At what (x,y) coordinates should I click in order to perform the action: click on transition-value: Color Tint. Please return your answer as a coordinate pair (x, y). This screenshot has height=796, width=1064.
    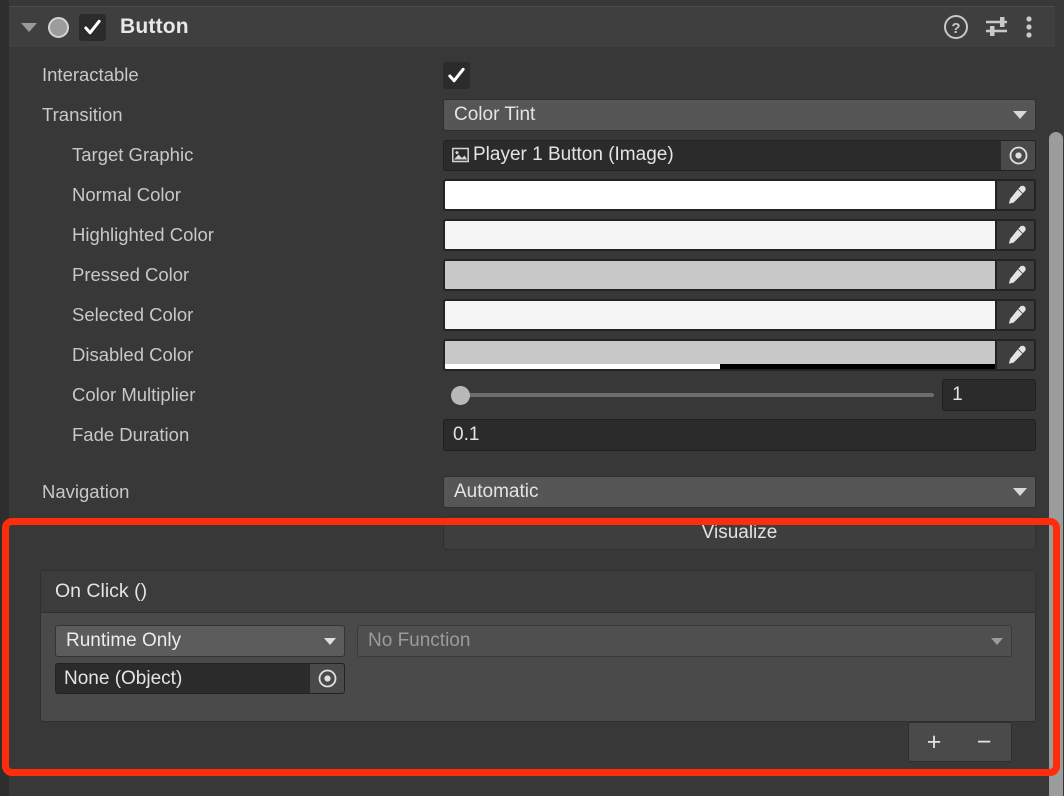
    Looking at the image, I should click on (495, 114).